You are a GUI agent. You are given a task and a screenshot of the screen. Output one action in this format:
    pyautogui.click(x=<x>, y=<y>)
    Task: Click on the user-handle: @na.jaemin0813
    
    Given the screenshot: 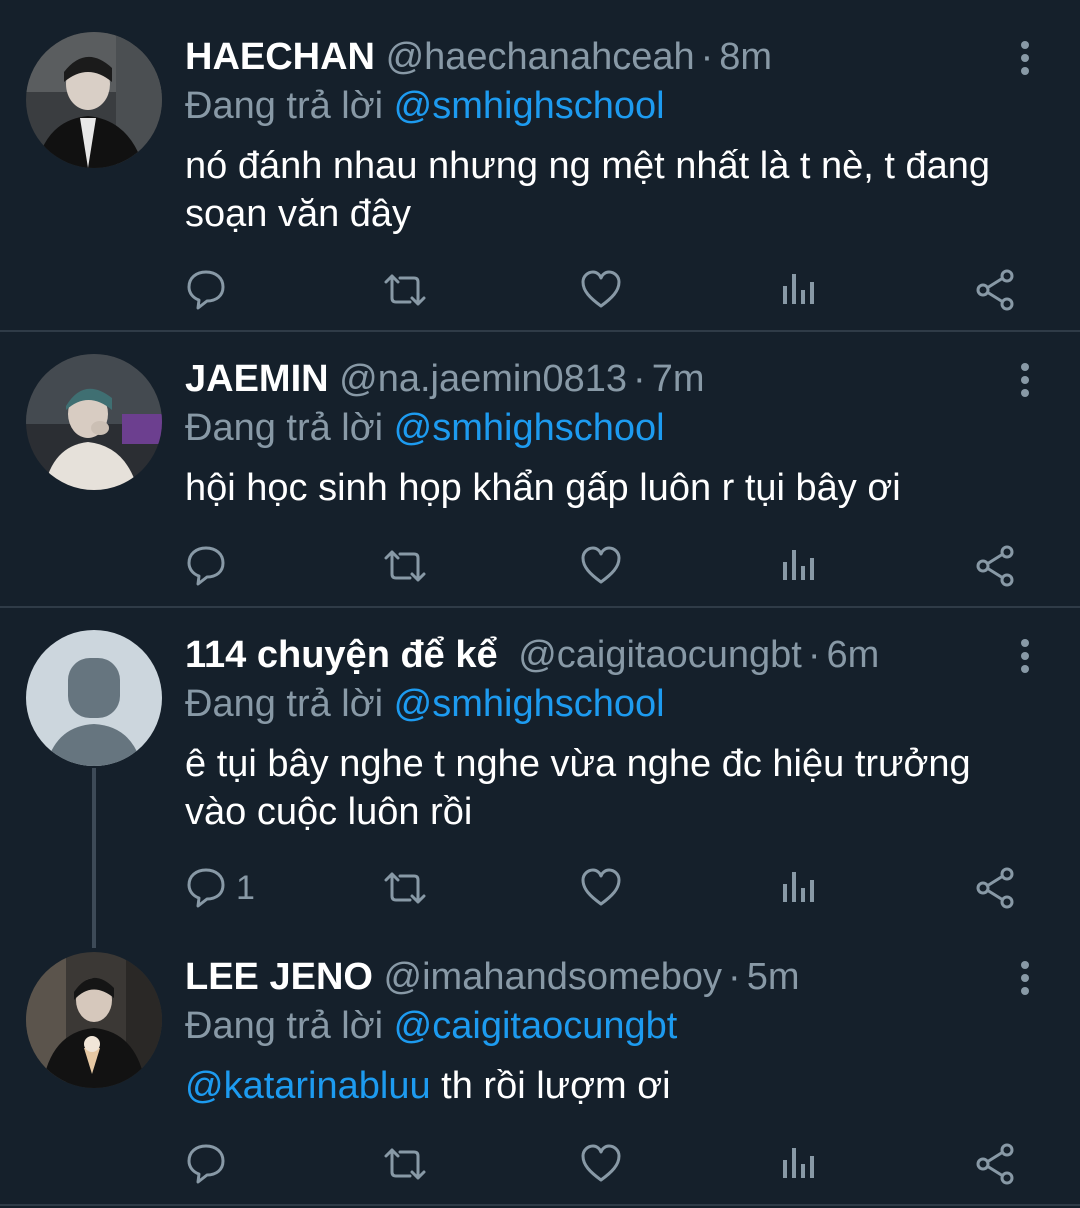 What is the action you would take?
    pyautogui.click(x=483, y=379)
    